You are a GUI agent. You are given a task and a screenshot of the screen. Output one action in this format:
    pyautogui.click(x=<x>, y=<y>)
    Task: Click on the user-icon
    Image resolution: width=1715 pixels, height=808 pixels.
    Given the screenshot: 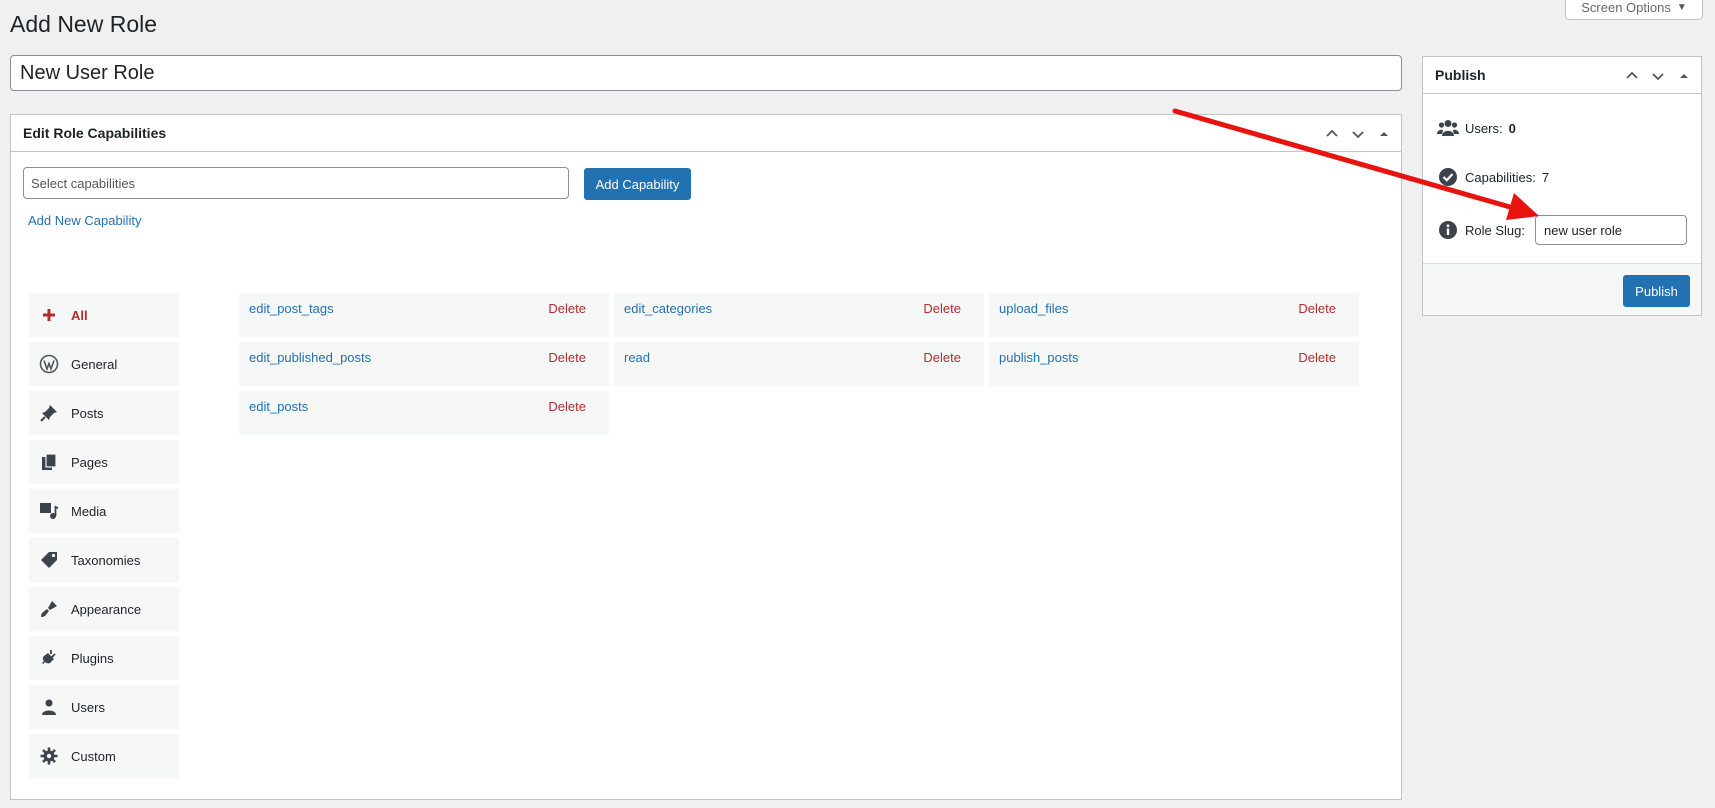 What is the action you would take?
    pyautogui.click(x=49, y=707)
    